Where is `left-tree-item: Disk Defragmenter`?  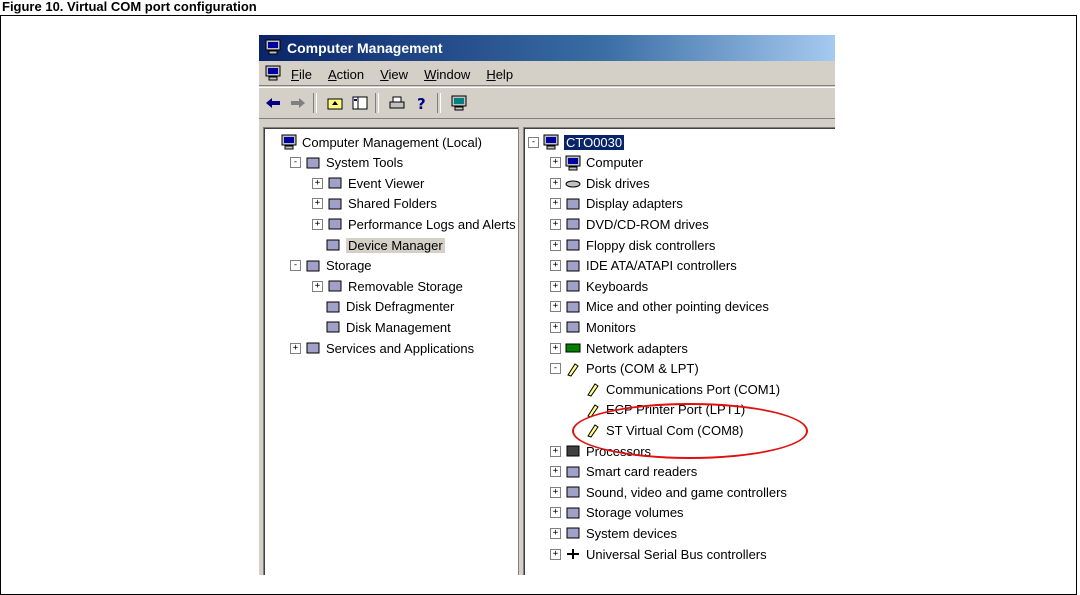 left-tree-item: Disk Defragmenter is located at coordinates (383, 307).